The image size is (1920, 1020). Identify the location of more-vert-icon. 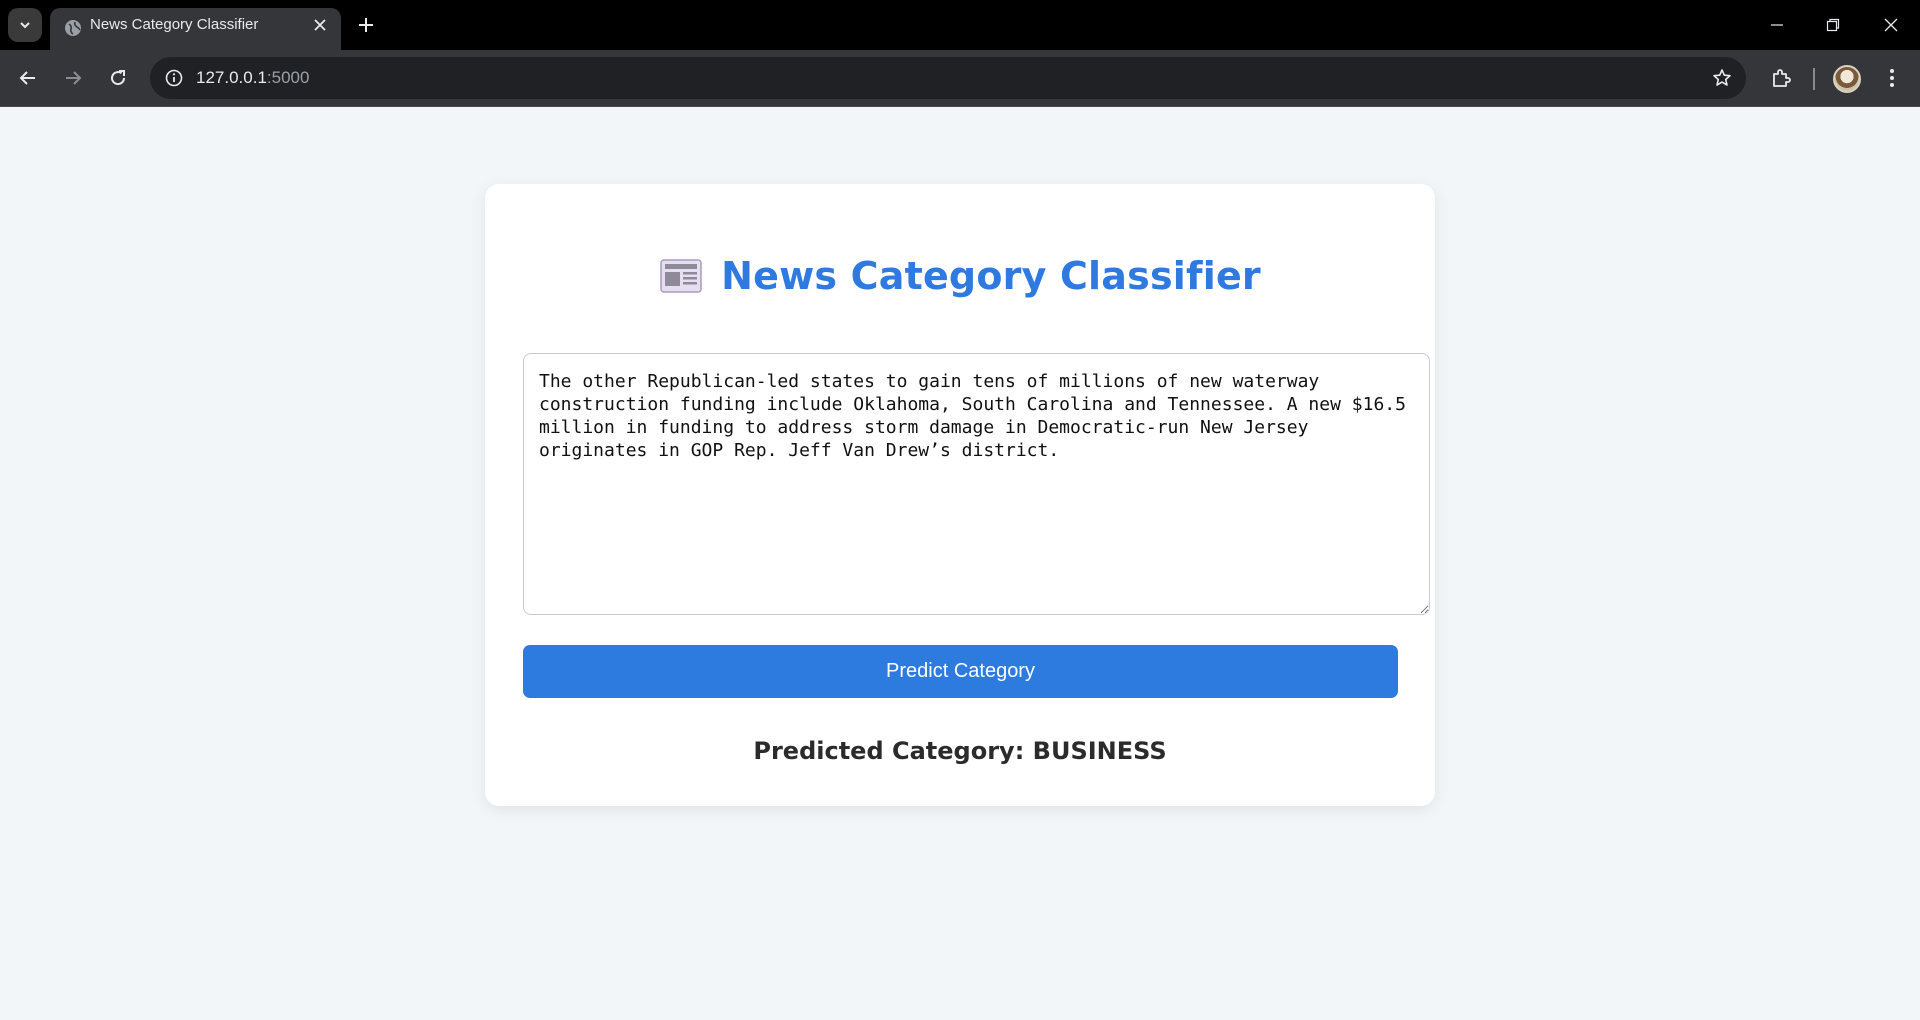
(1892, 78).